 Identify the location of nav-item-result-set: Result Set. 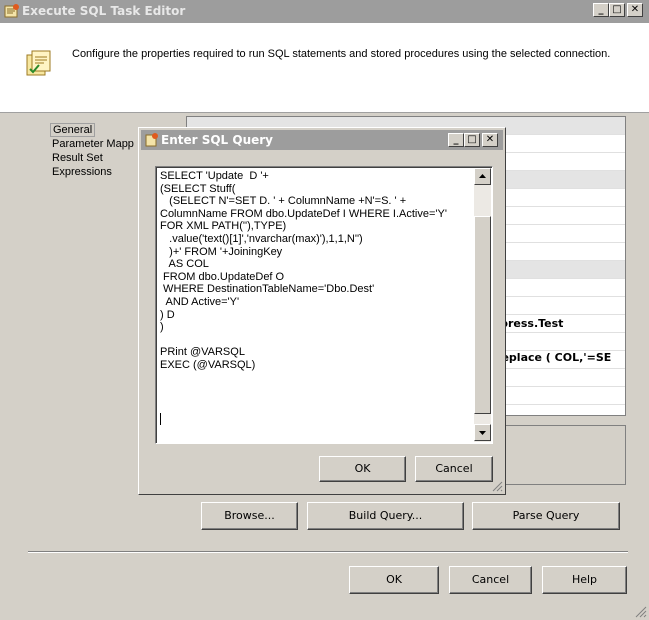
(77, 158).